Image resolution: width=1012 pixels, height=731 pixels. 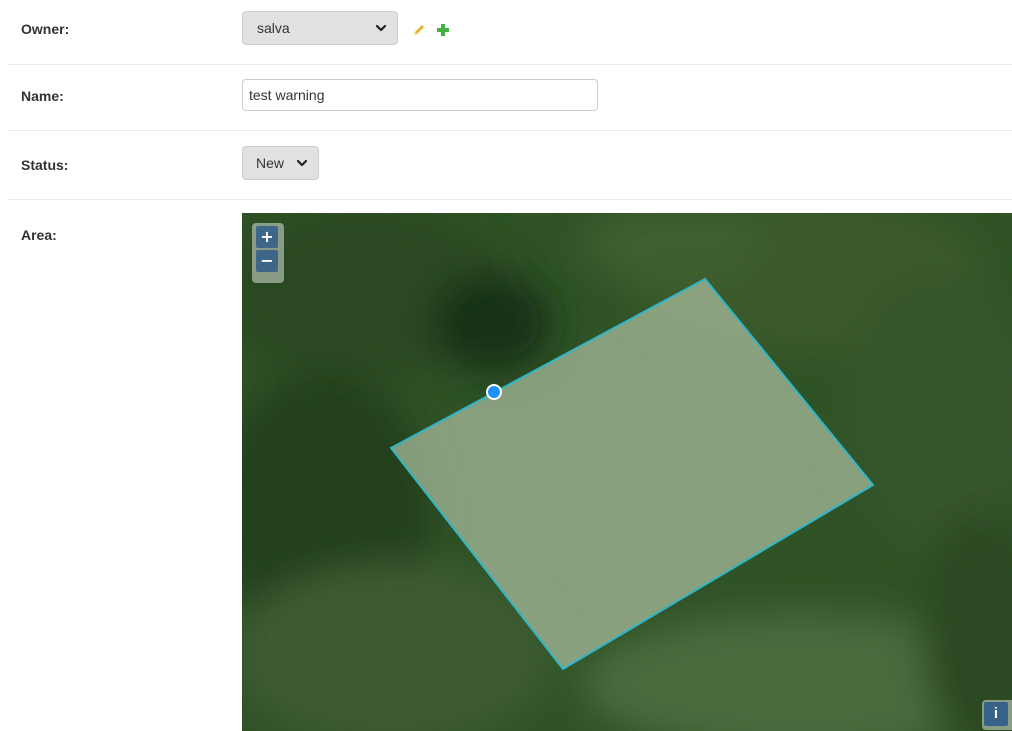 I want to click on zoom-out-button: −, so click(x=267, y=261).